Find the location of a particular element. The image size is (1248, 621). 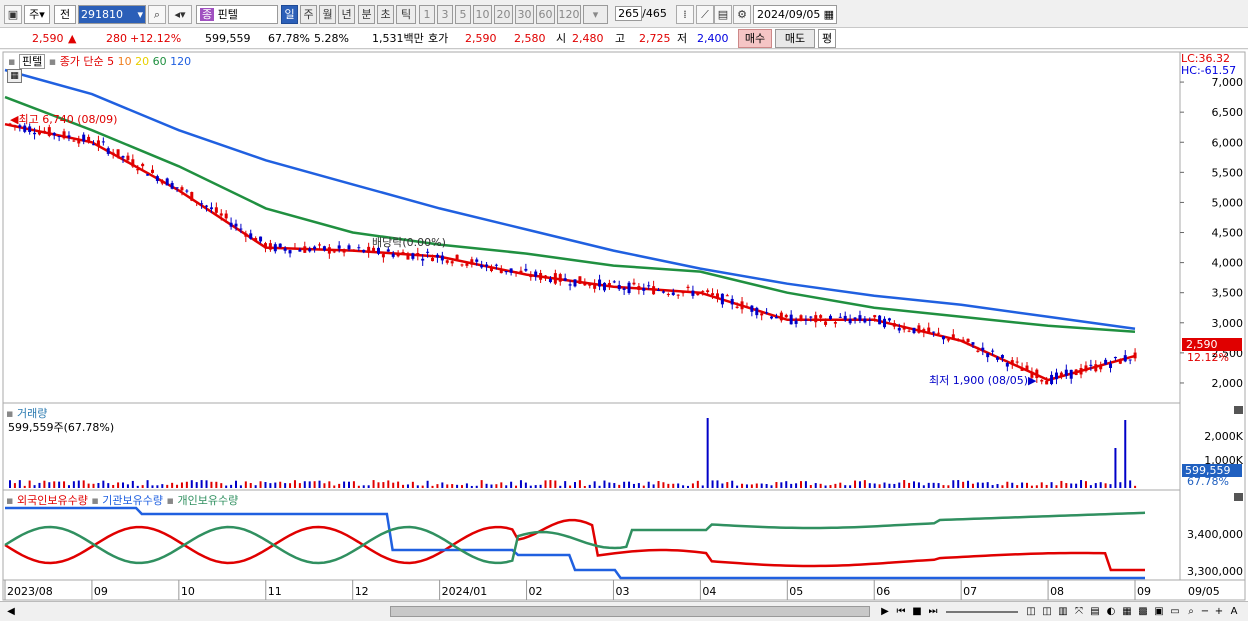

sell-button: 매도 is located at coordinates (795, 38).